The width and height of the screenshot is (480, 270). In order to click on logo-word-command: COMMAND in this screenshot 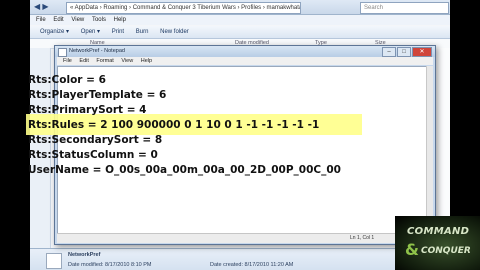, I will do `click(438, 231)`.